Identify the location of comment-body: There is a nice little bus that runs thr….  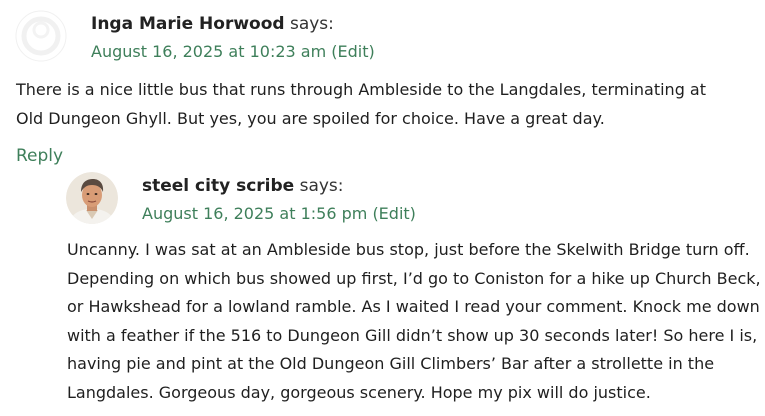
(376, 104).